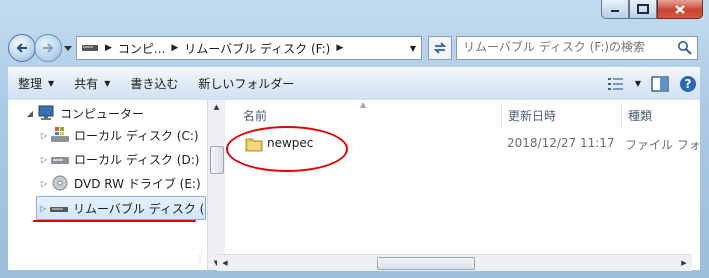 The height and width of the screenshot is (278, 709). What do you see at coordinates (60, 159) in the screenshot?
I see `hard-drive-icon` at bounding box center [60, 159].